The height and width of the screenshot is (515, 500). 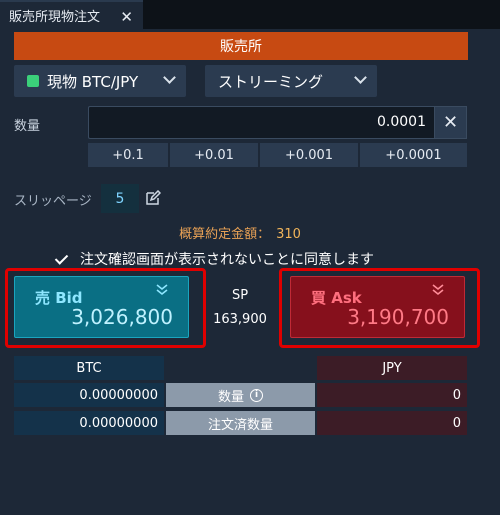 I want to click on skip-confirm-checkbox: 注文確認画面が表示されないことに同意します, so click(x=214, y=259).